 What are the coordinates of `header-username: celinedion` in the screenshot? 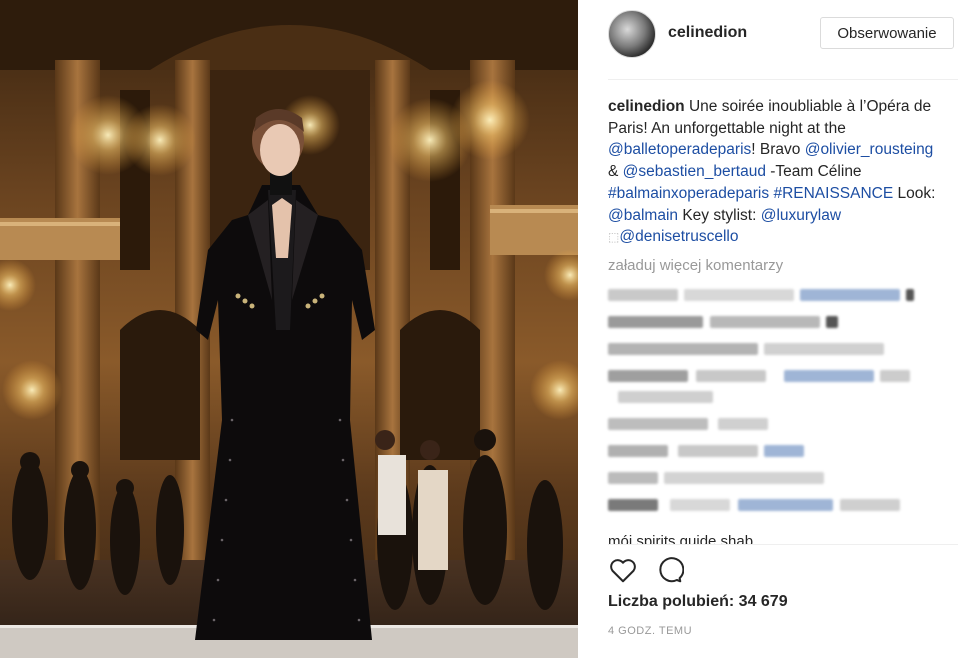 It's located at (707, 33).